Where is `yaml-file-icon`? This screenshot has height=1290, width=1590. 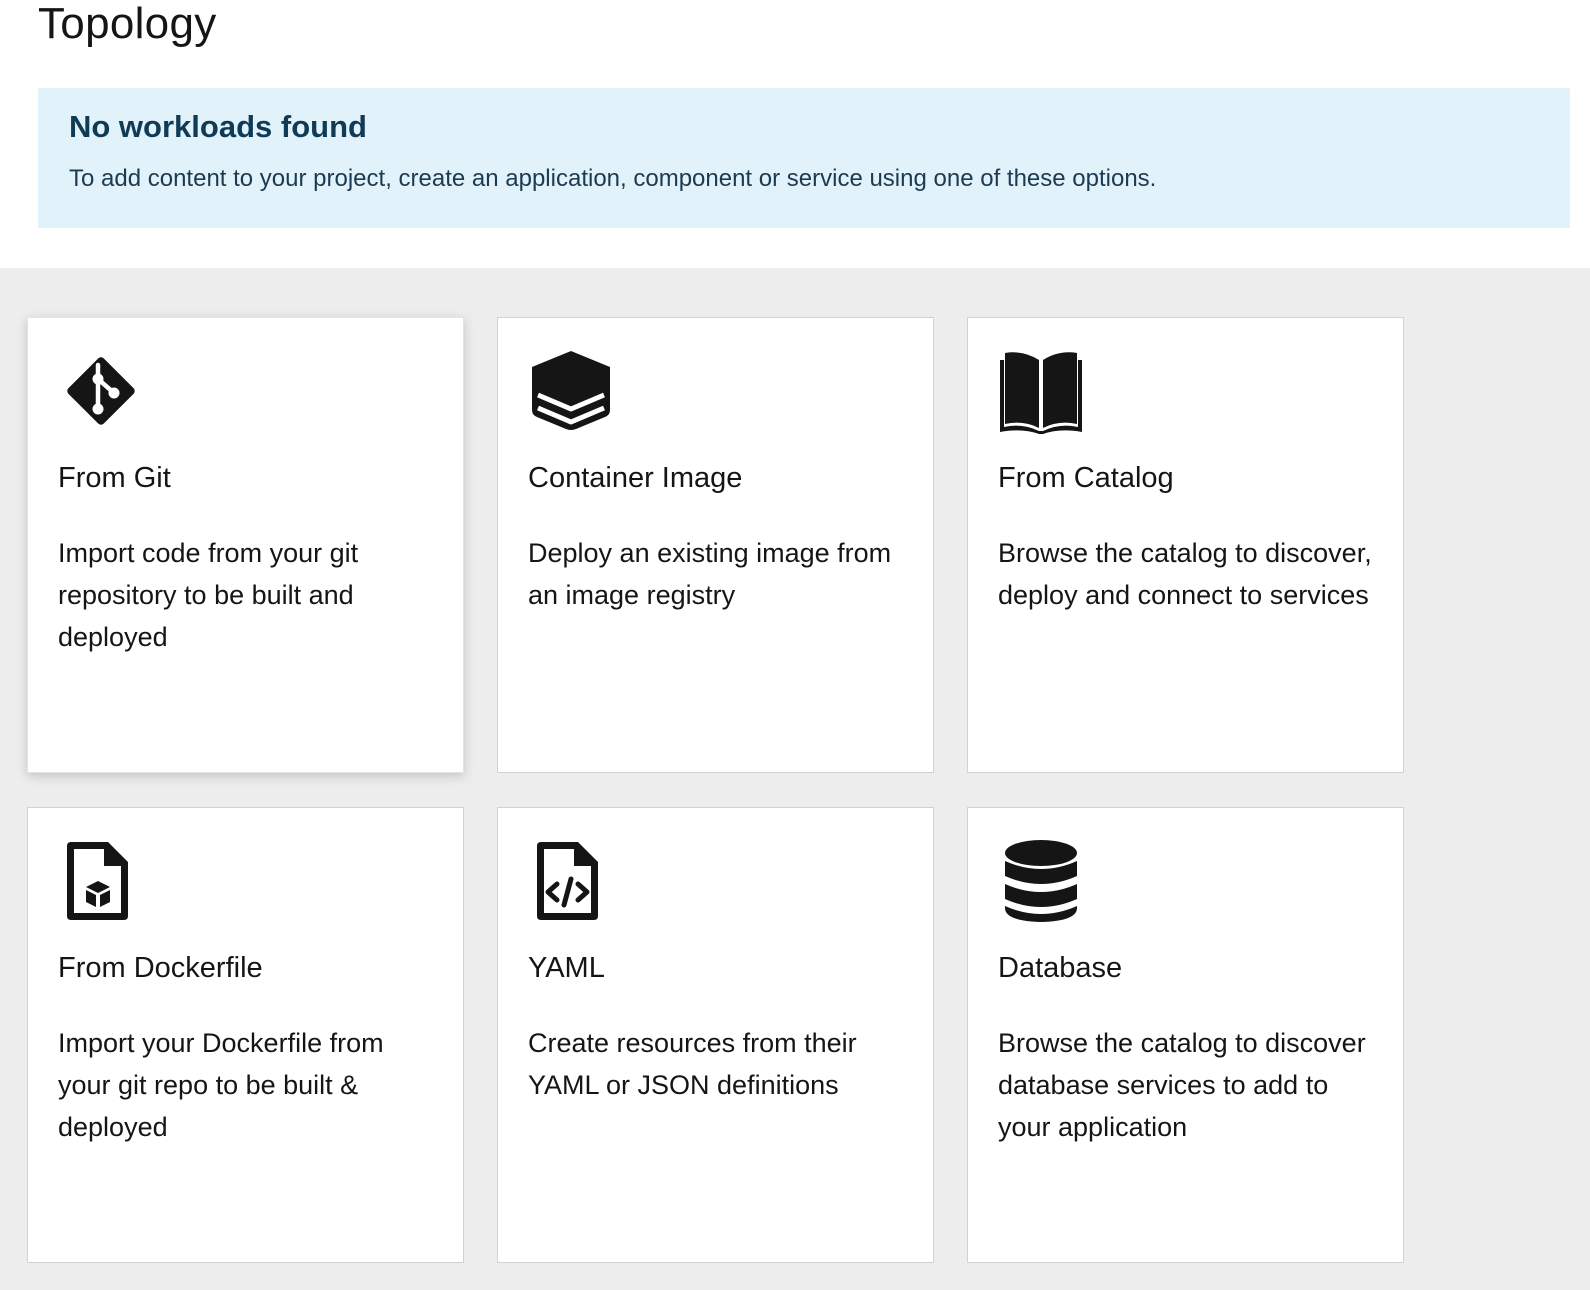 yaml-file-icon is located at coordinates (571, 881).